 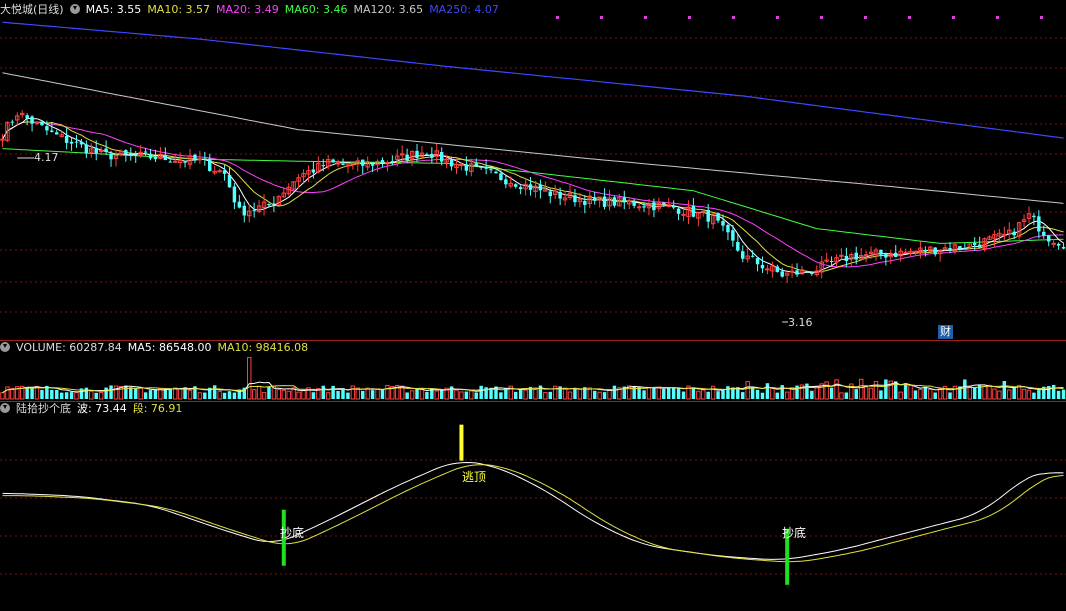 What do you see at coordinates (945, 332) in the screenshot?
I see `finance-badge: 财` at bounding box center [945, 332].